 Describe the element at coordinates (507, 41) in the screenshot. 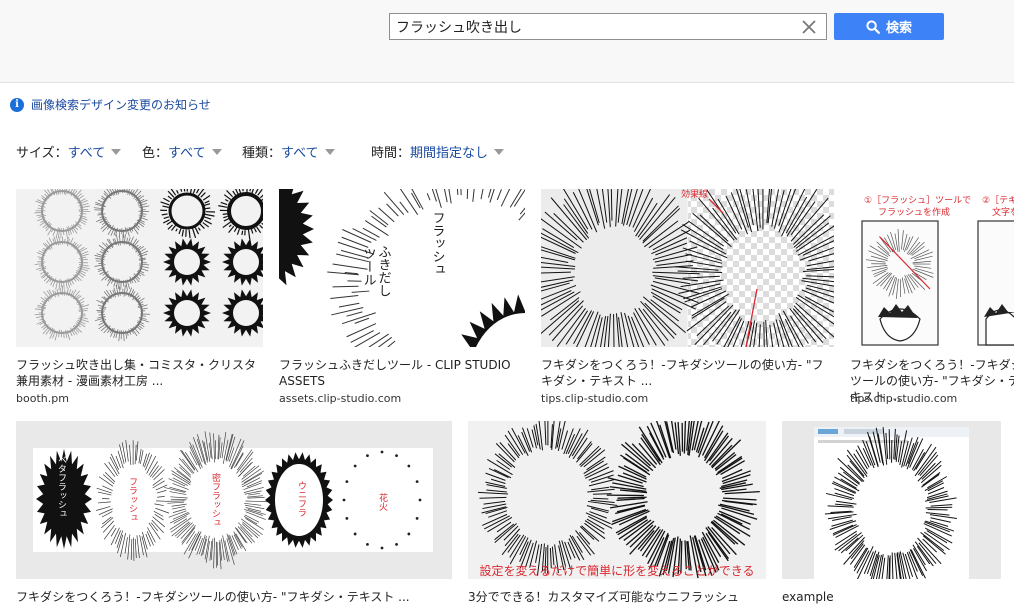

I see `search-header: 検索` at that location.